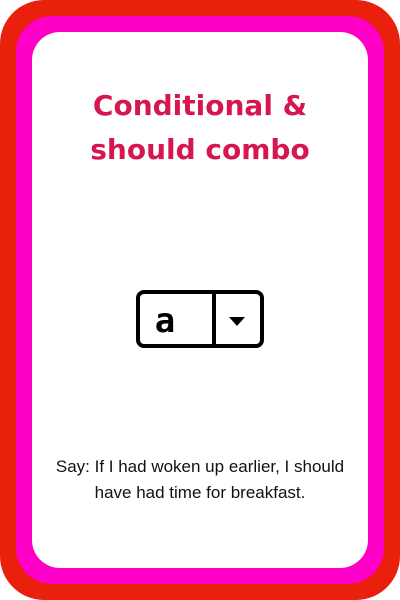 This screenshot has height=600, width=400. What do you see at coordinates (200, 149) in the screenshot?
I see `card-title-line-2: should combo` at bounding box center [200, 149].